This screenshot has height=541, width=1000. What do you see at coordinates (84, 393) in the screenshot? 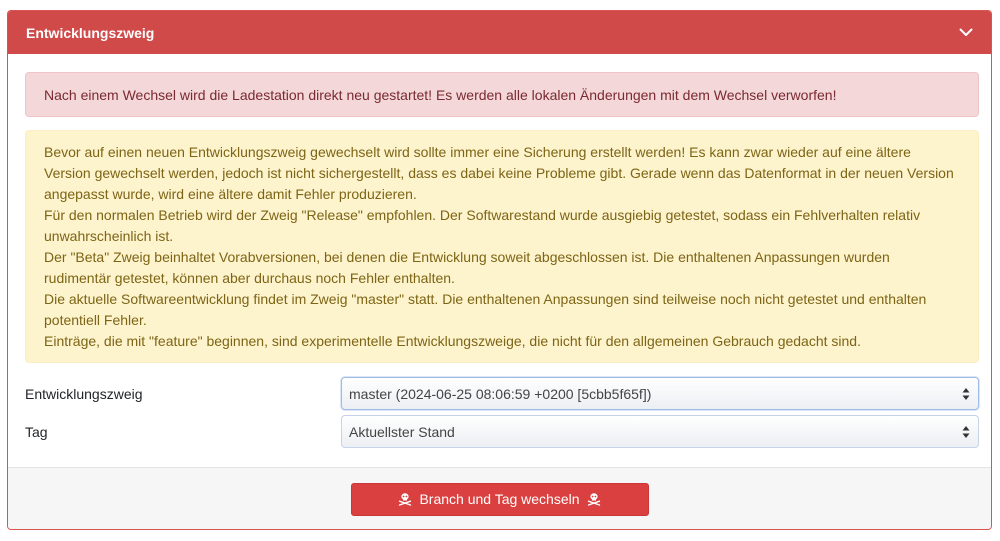
I see `branch-label: Entwicklungszweig` at bounding box center [84, 393].